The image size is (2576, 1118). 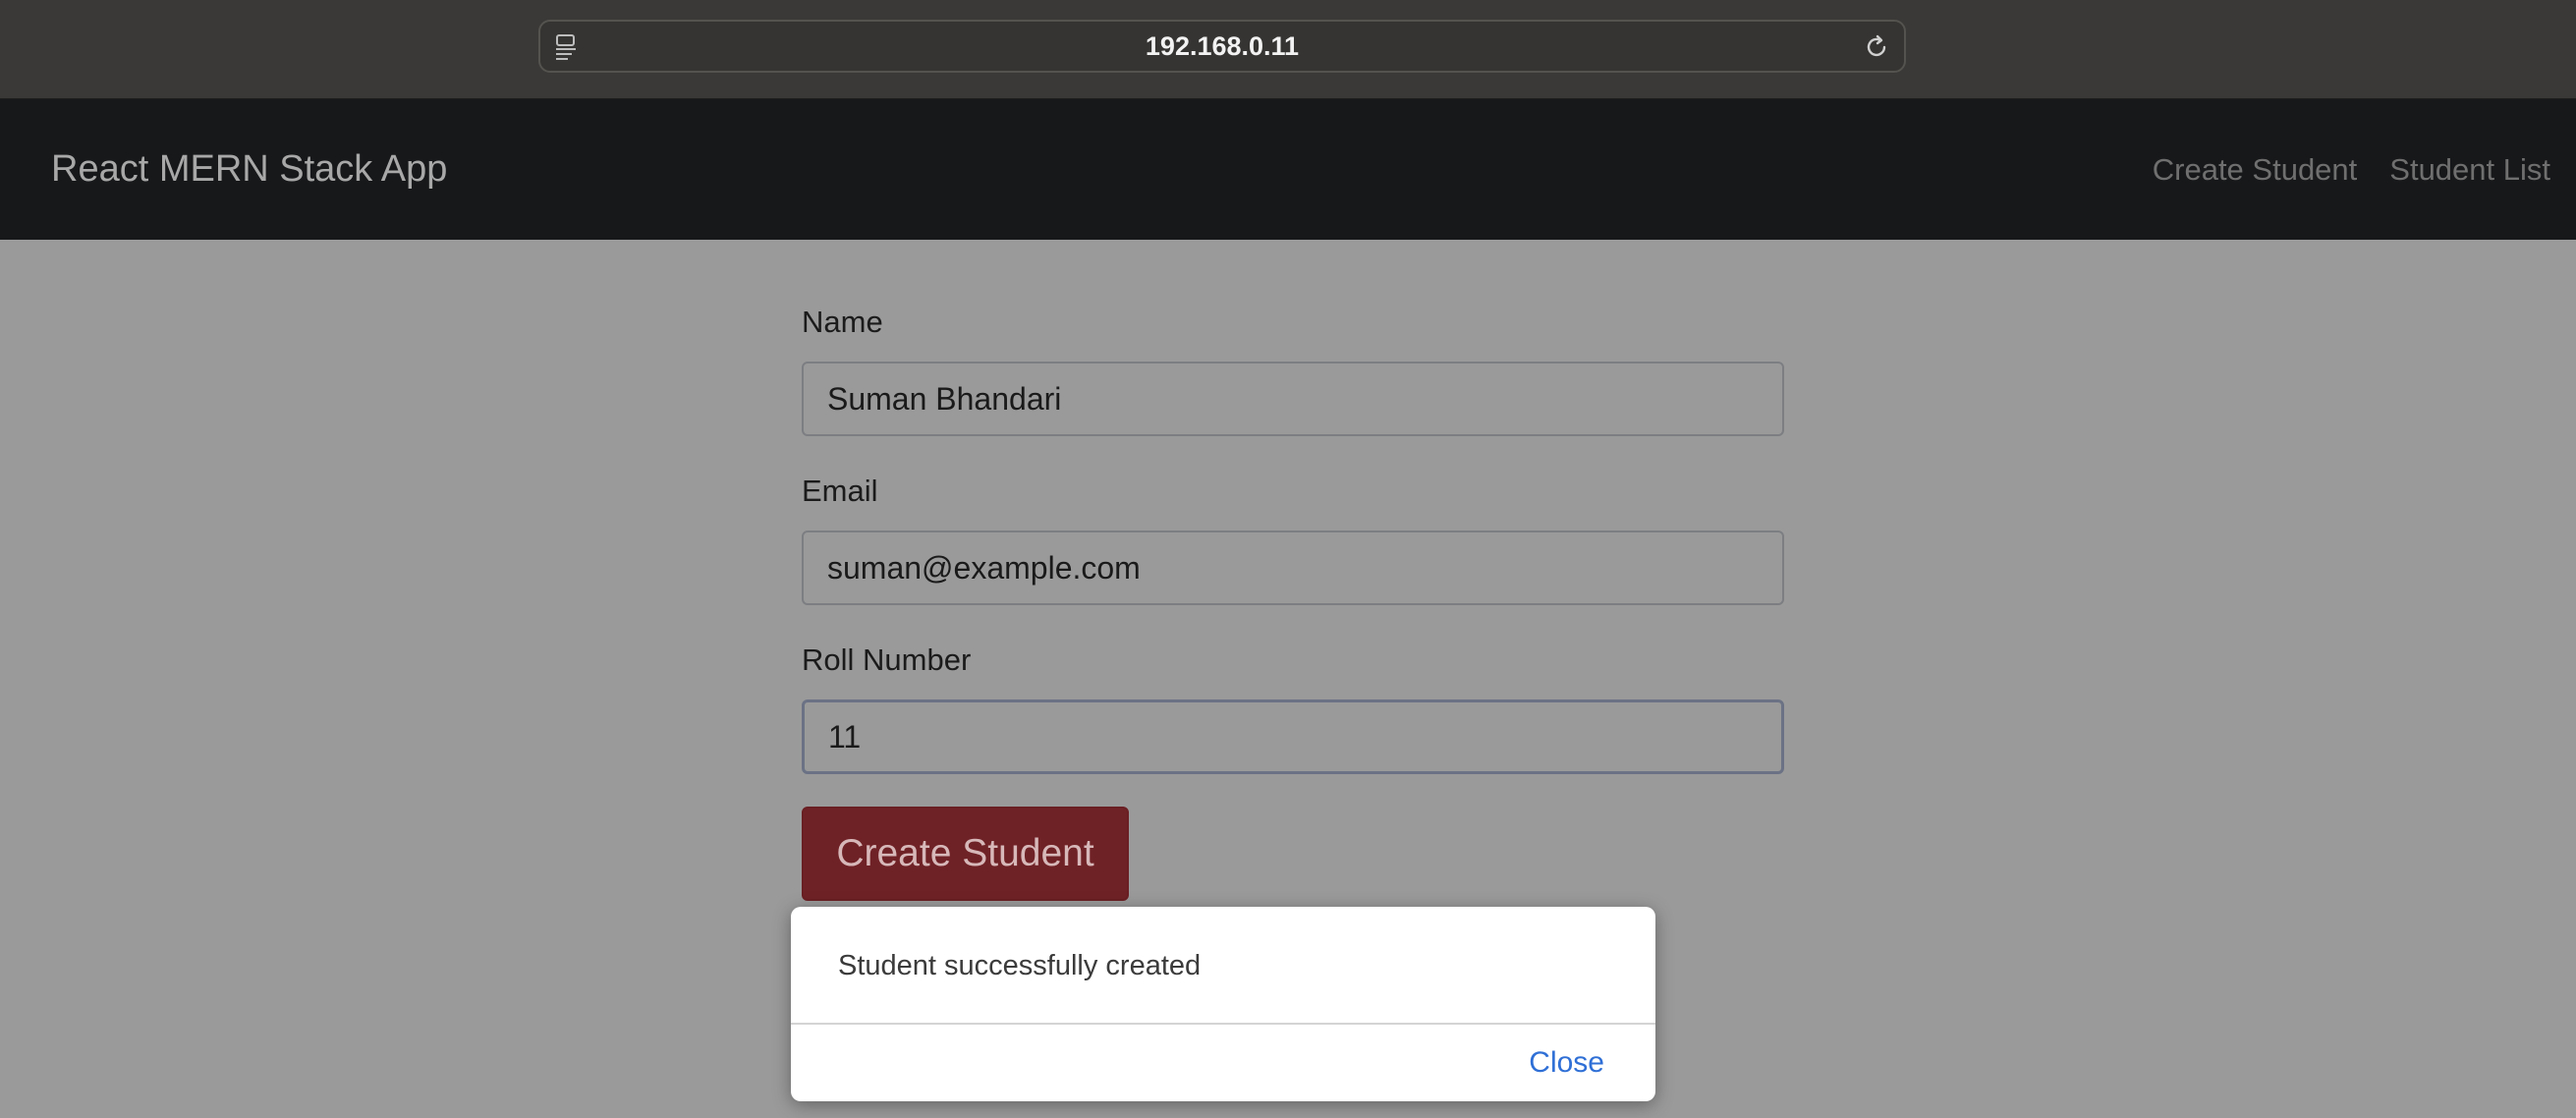 What do you see at coordinates (1293, 568) in the screenshot?
I see `email-input` at bounding box center [1293, 568].